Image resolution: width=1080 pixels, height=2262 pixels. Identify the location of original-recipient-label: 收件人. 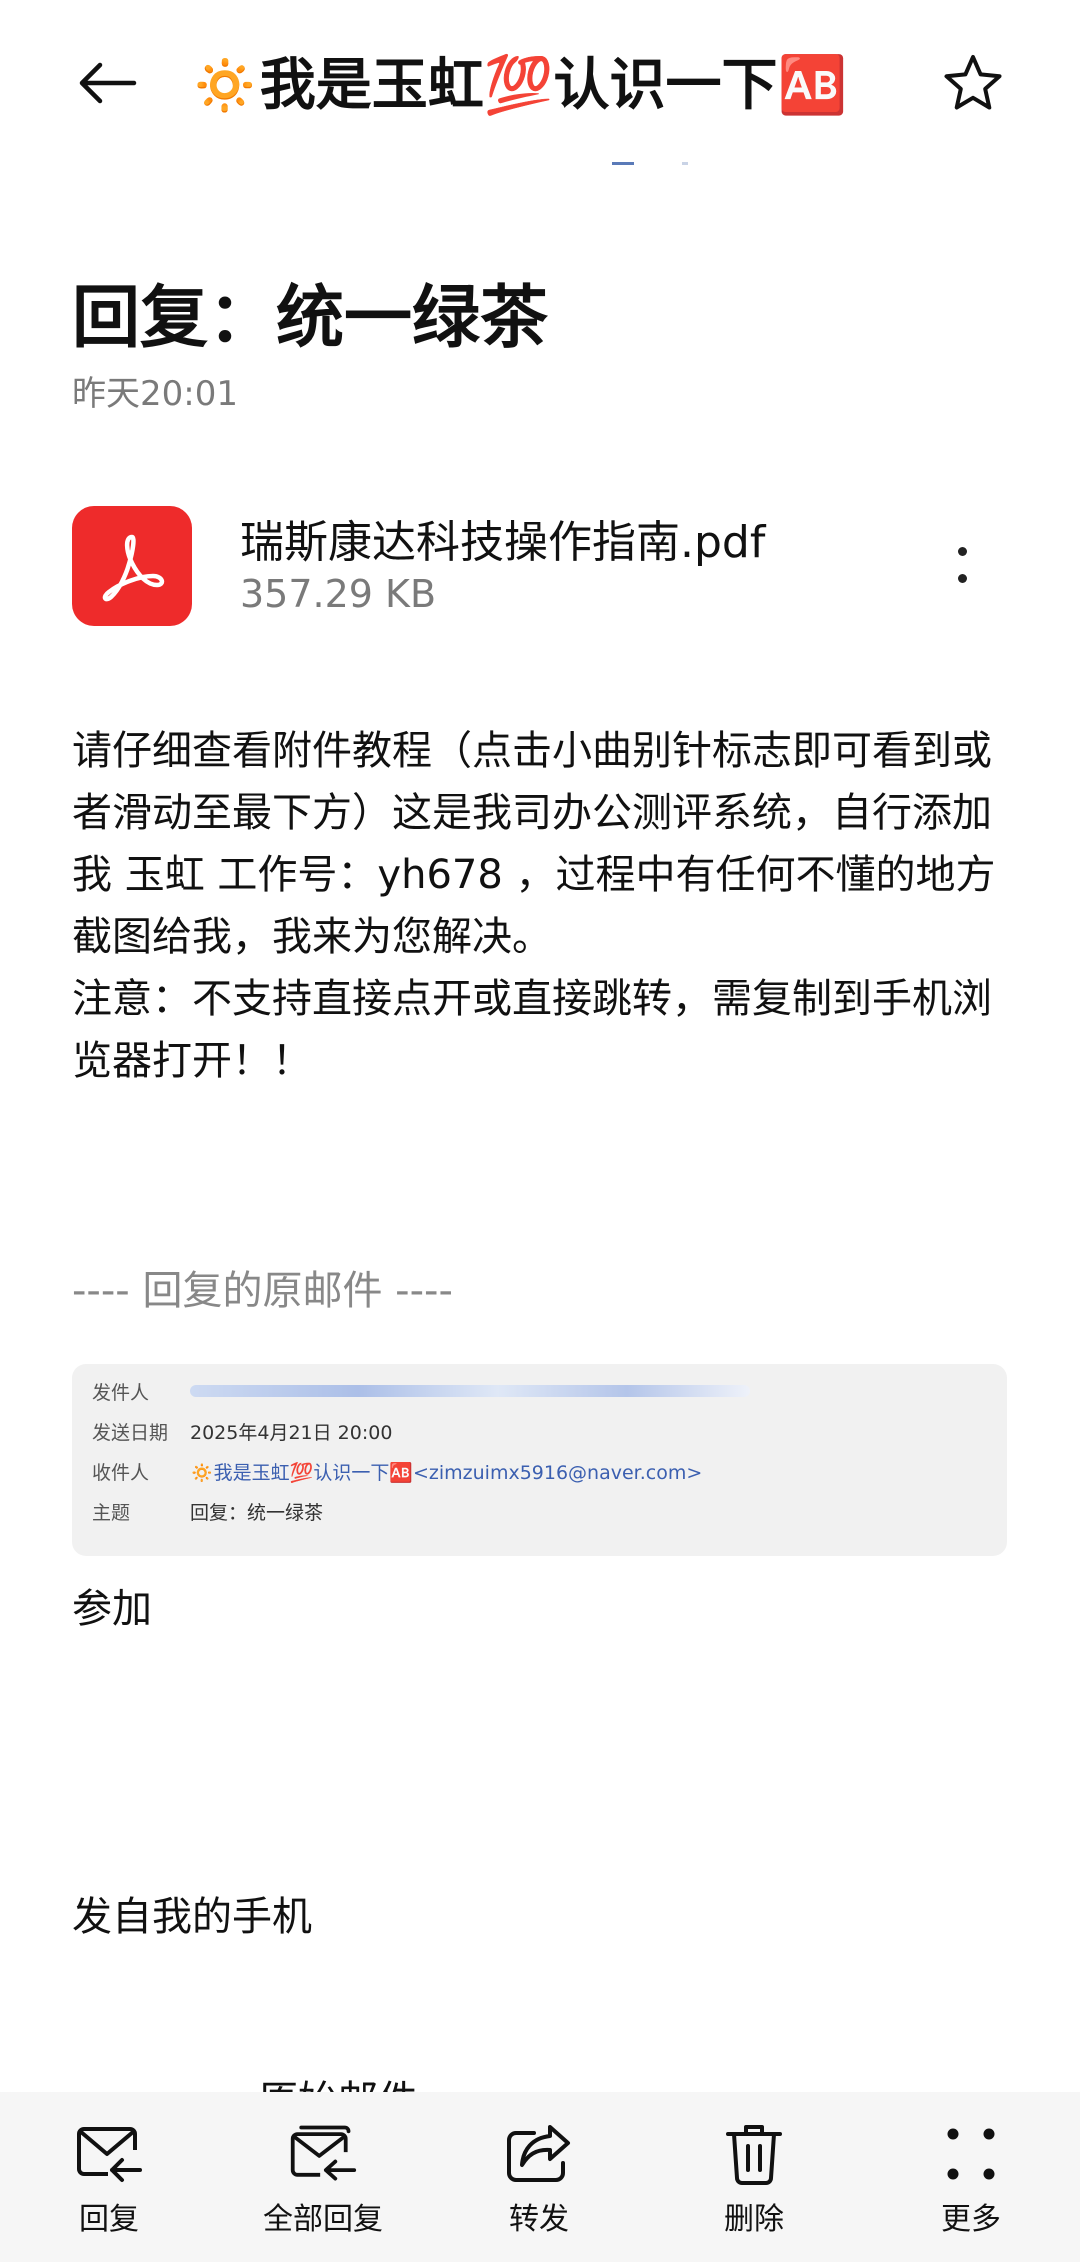
(121, 1472).